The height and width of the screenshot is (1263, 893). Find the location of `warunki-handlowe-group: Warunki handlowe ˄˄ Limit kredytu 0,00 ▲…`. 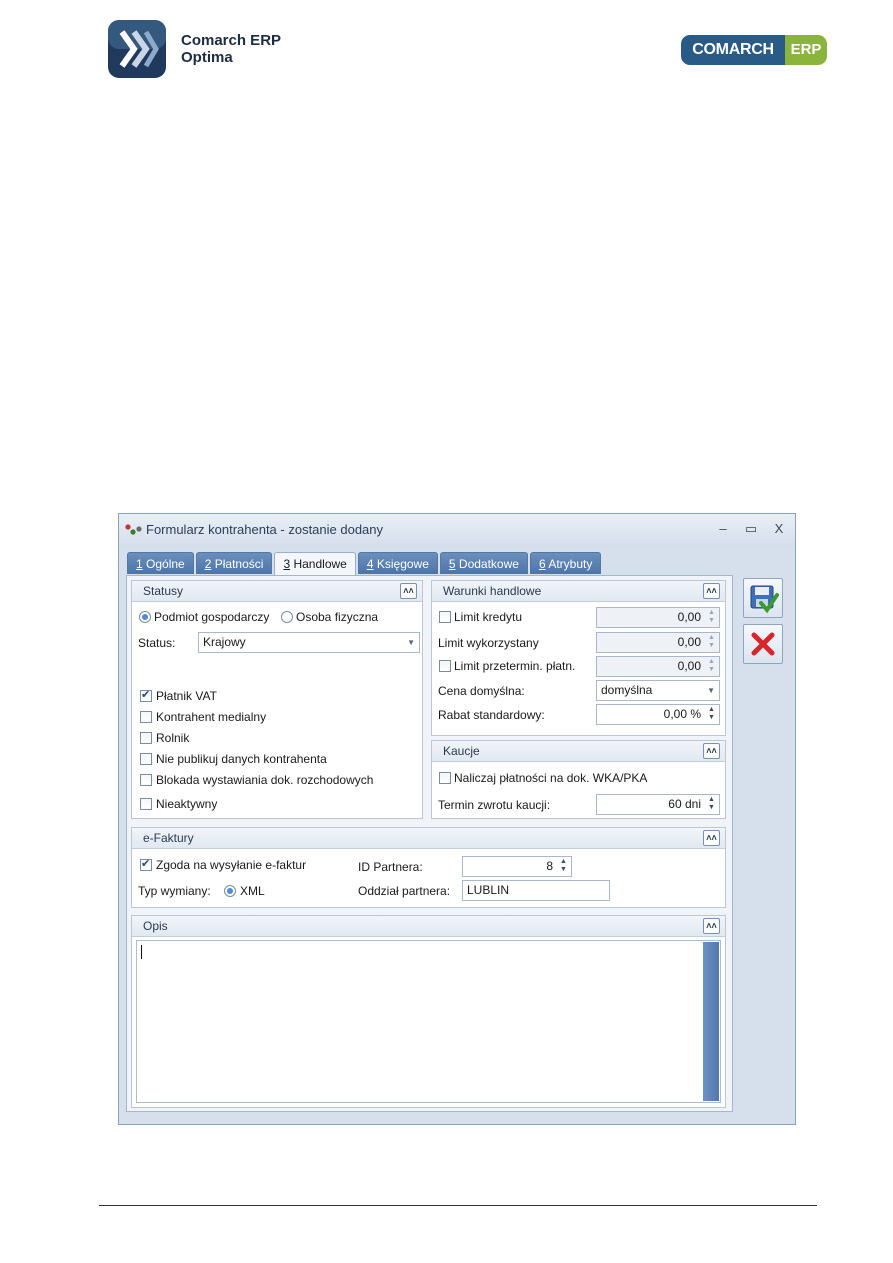

warunki-handlowe-group: Warunki handlowe ˄˄ Limit kredytu 0,00 ▲… is located at coordinates (578, 658).